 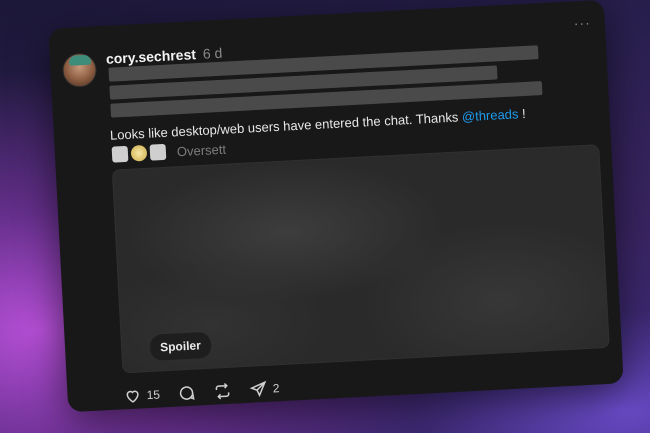 I want to click on action-bar: 15 2, so click(x=210, y=391).